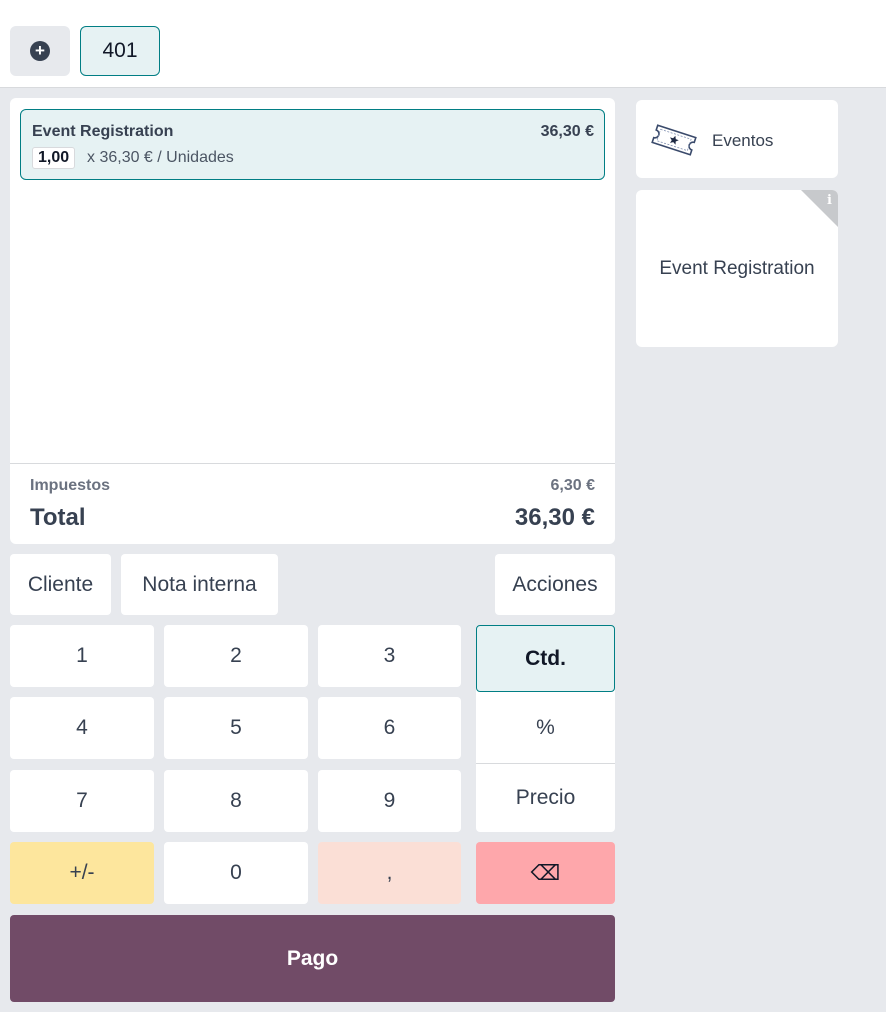  I want to click on numpad-key-0: 0, so click(236, 873).